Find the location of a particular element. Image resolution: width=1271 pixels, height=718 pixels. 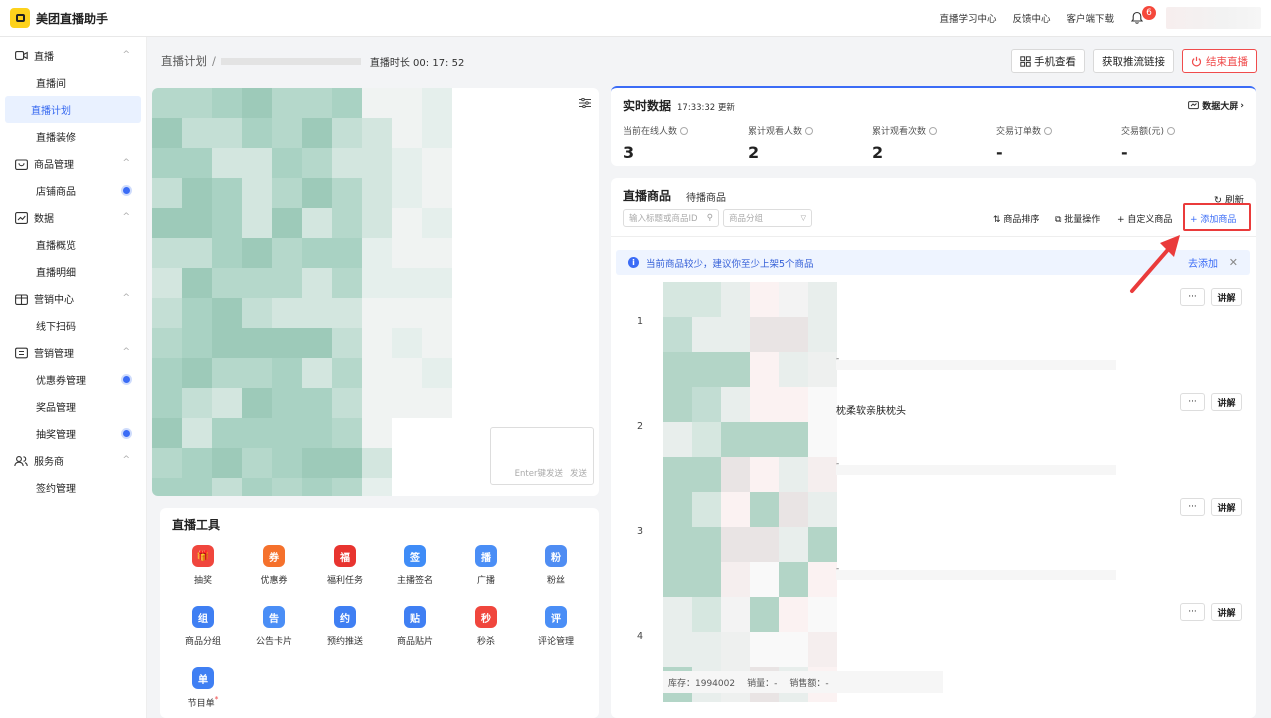

tool-2-button: 券优惠券 is located at coordinates (274, 565).